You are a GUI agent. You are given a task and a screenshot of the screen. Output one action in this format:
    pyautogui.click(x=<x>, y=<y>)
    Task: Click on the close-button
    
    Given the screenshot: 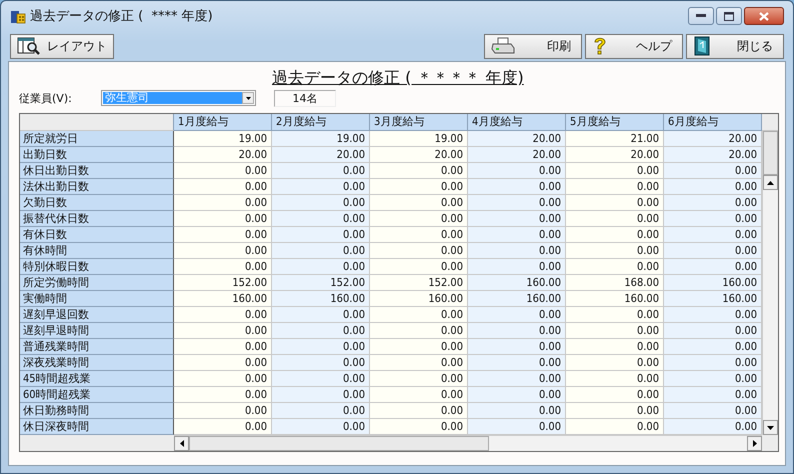 What is the action you would take?
    pyautogui.click(x=764, y=16)
    